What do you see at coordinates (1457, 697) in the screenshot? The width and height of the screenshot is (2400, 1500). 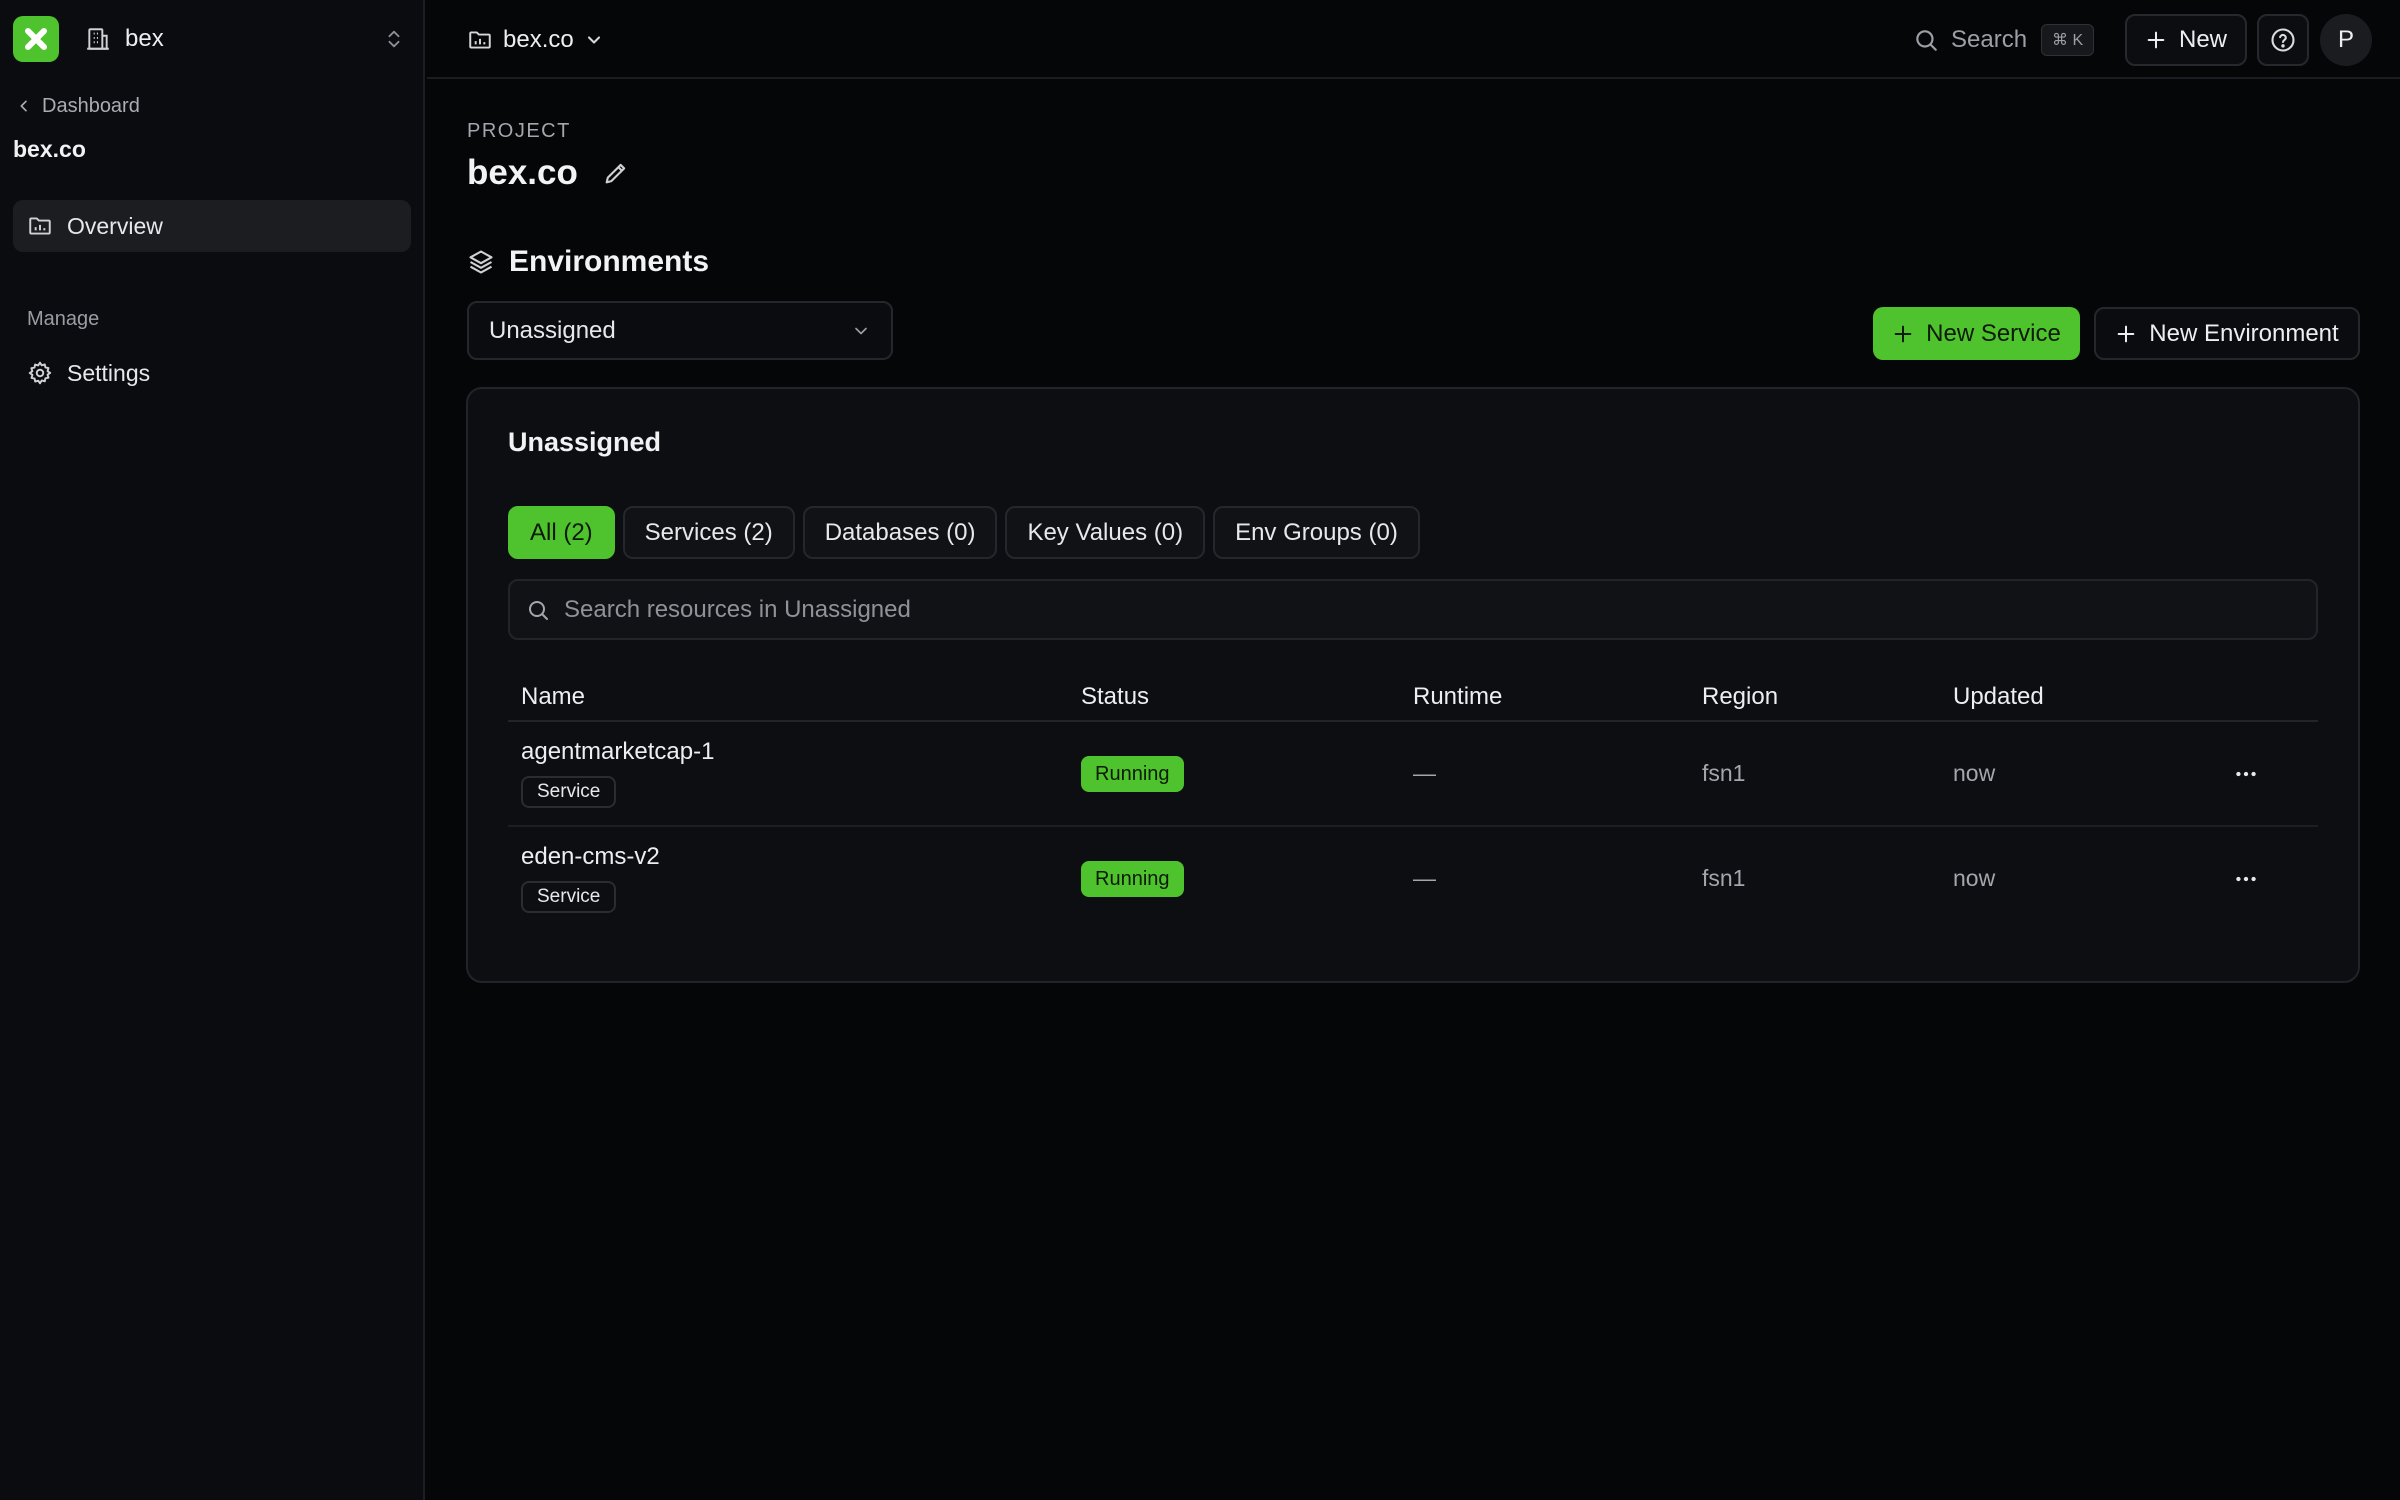 I see `column-header-runtime: Runtime` at bounding box center [1457, 697].